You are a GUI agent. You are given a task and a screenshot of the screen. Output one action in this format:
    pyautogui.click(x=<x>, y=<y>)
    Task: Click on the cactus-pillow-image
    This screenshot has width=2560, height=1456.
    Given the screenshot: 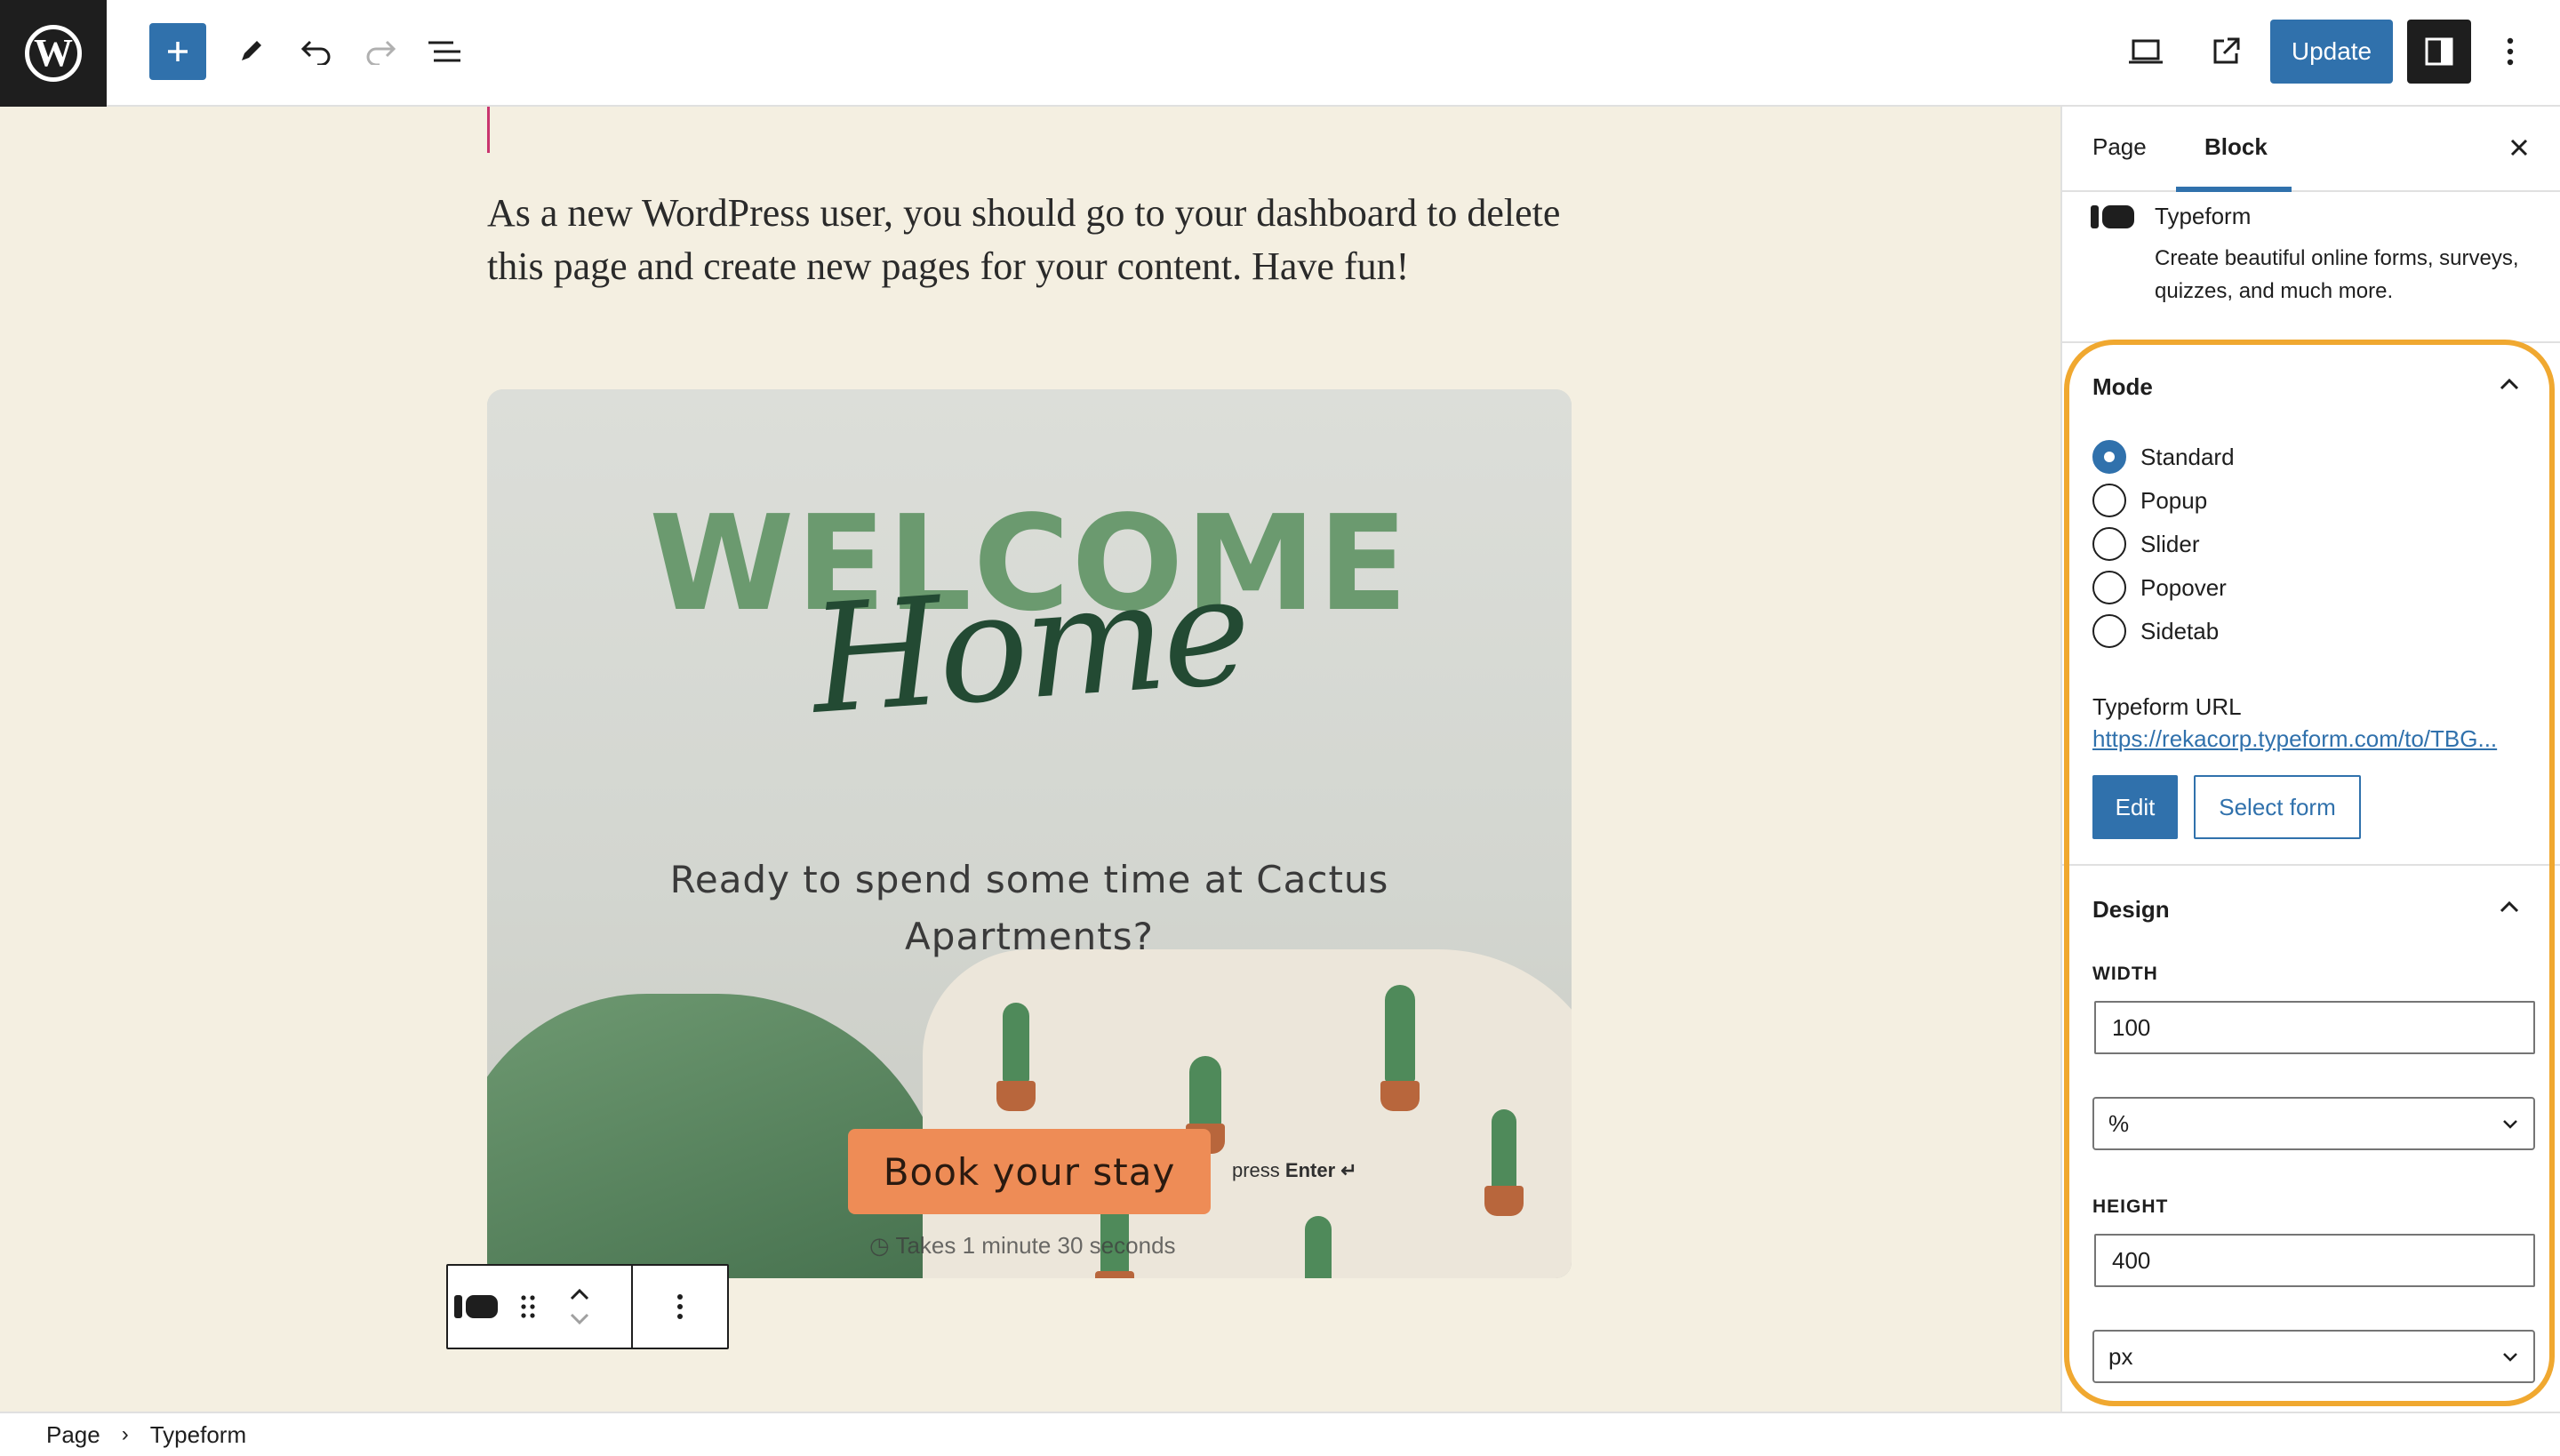 What is the action you would take?
    pyautogui.click(x=1247, y=1113)
    